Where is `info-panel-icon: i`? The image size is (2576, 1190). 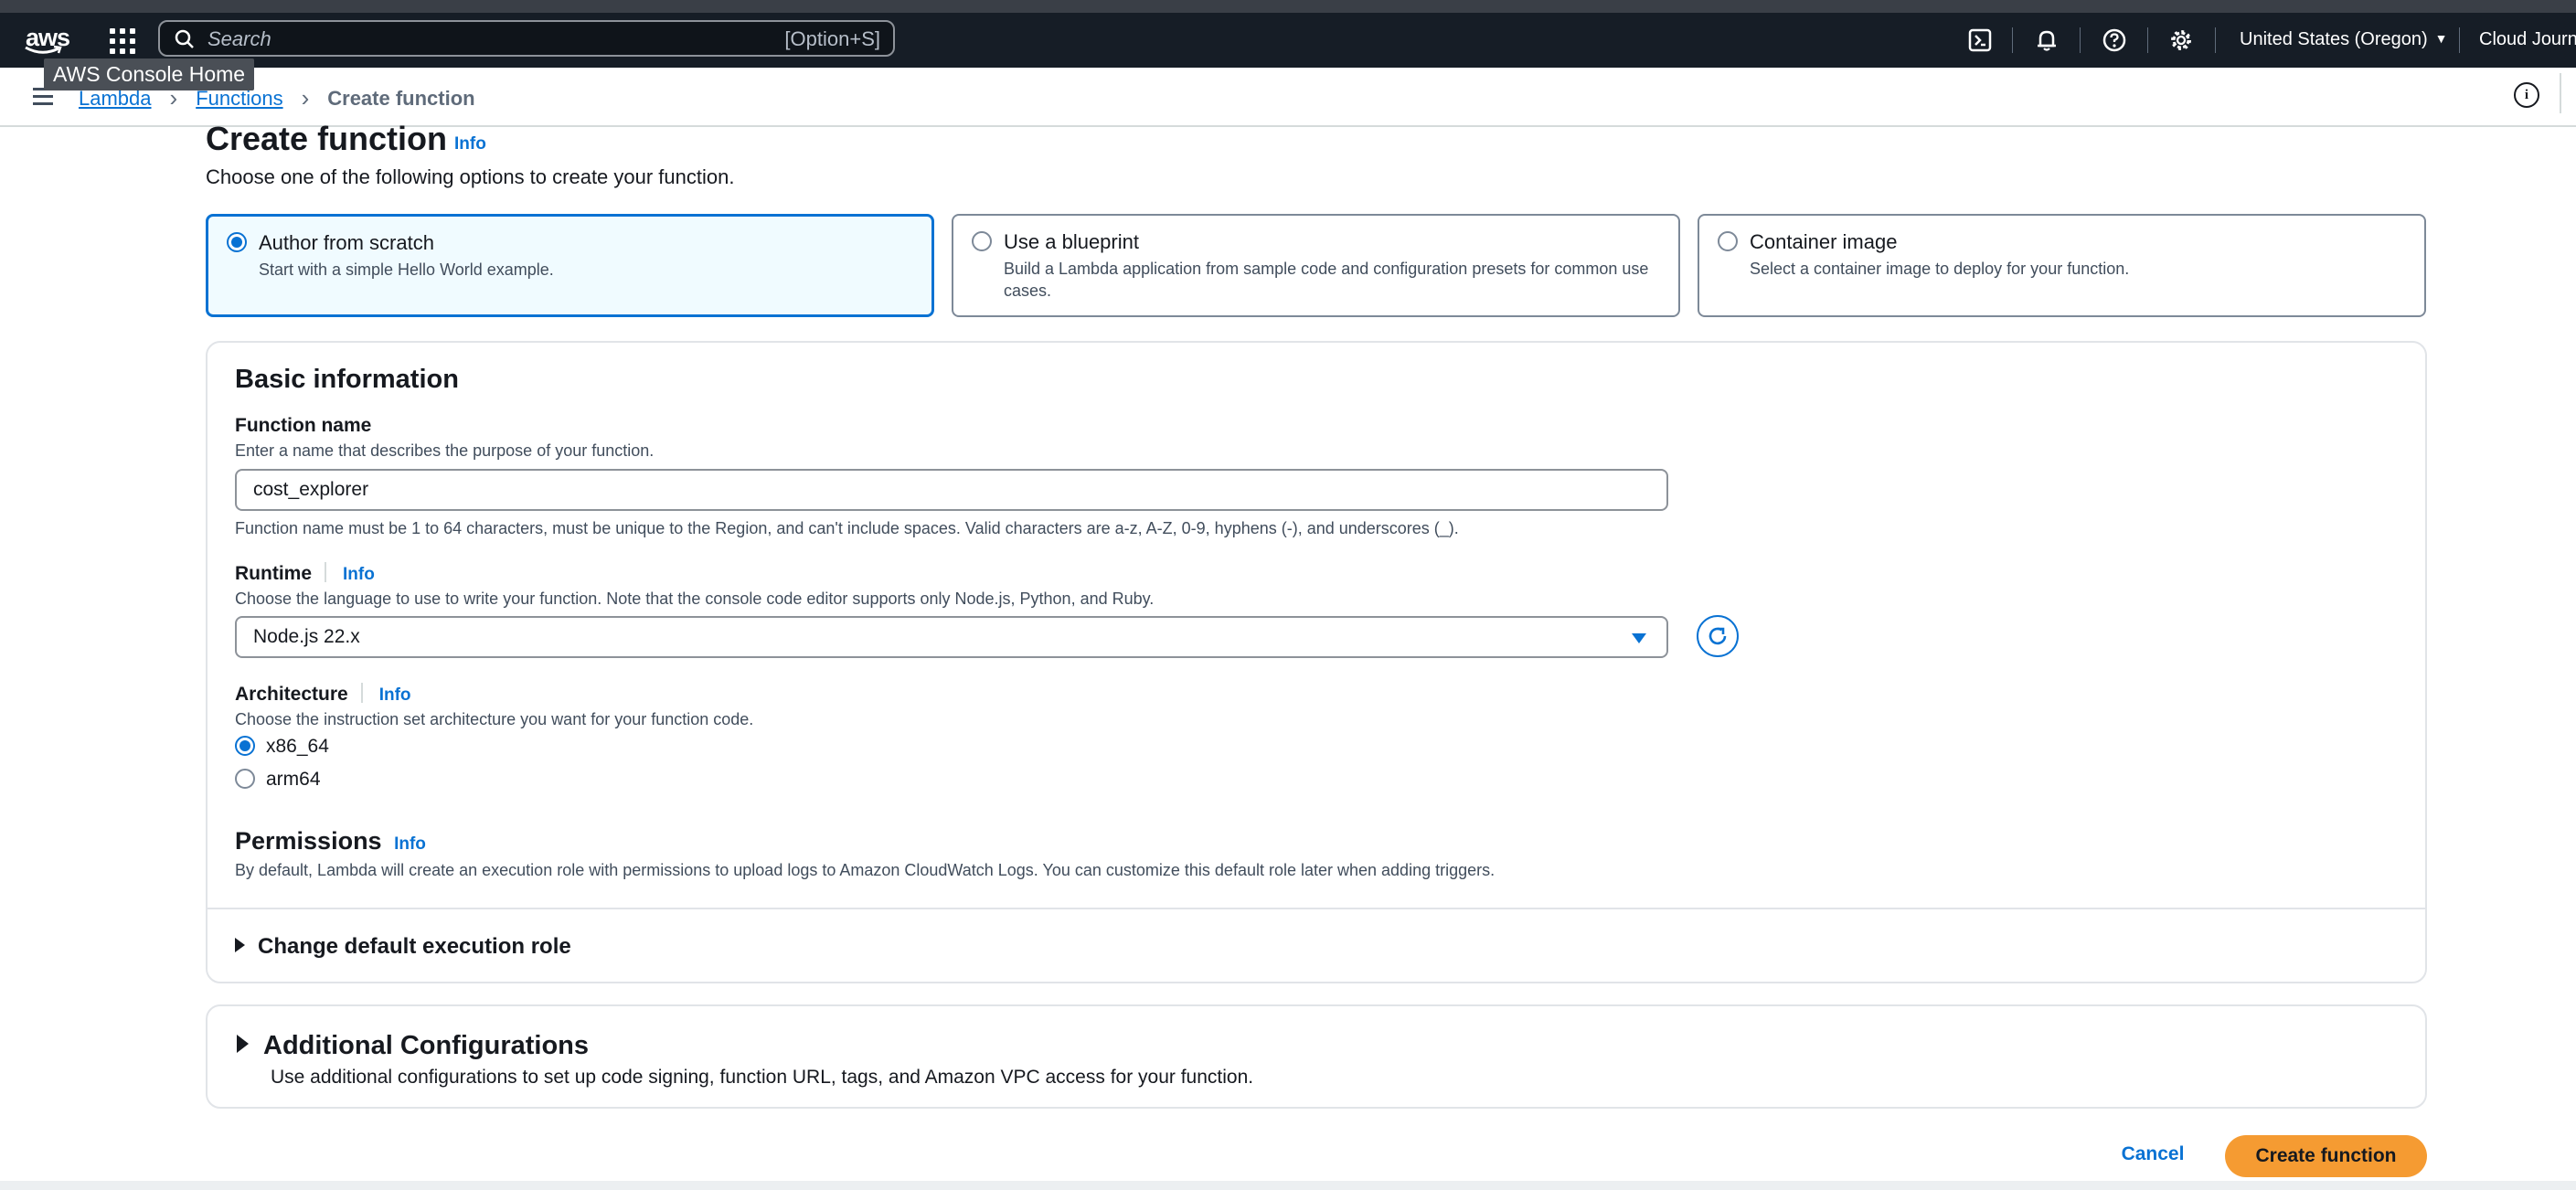
info-panel-icon: i is located at coordinates (2526, 95).